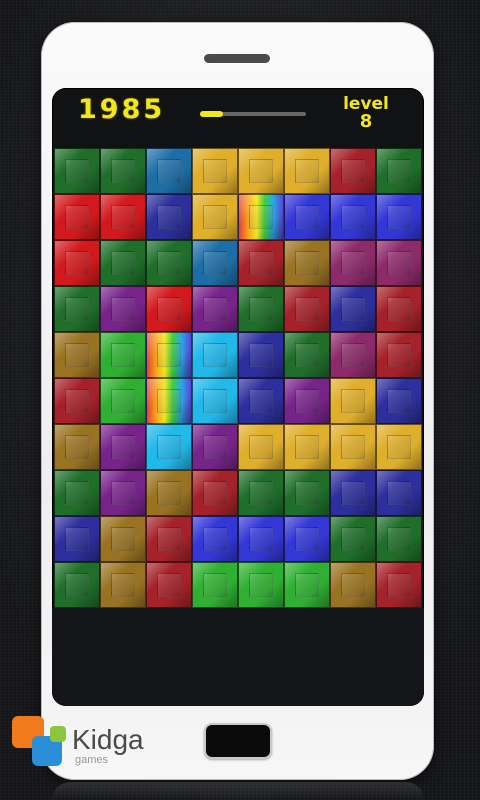  Describe the element at coordinates (212, 114) in the screenshot. I see `level-progress-fill` at that location.